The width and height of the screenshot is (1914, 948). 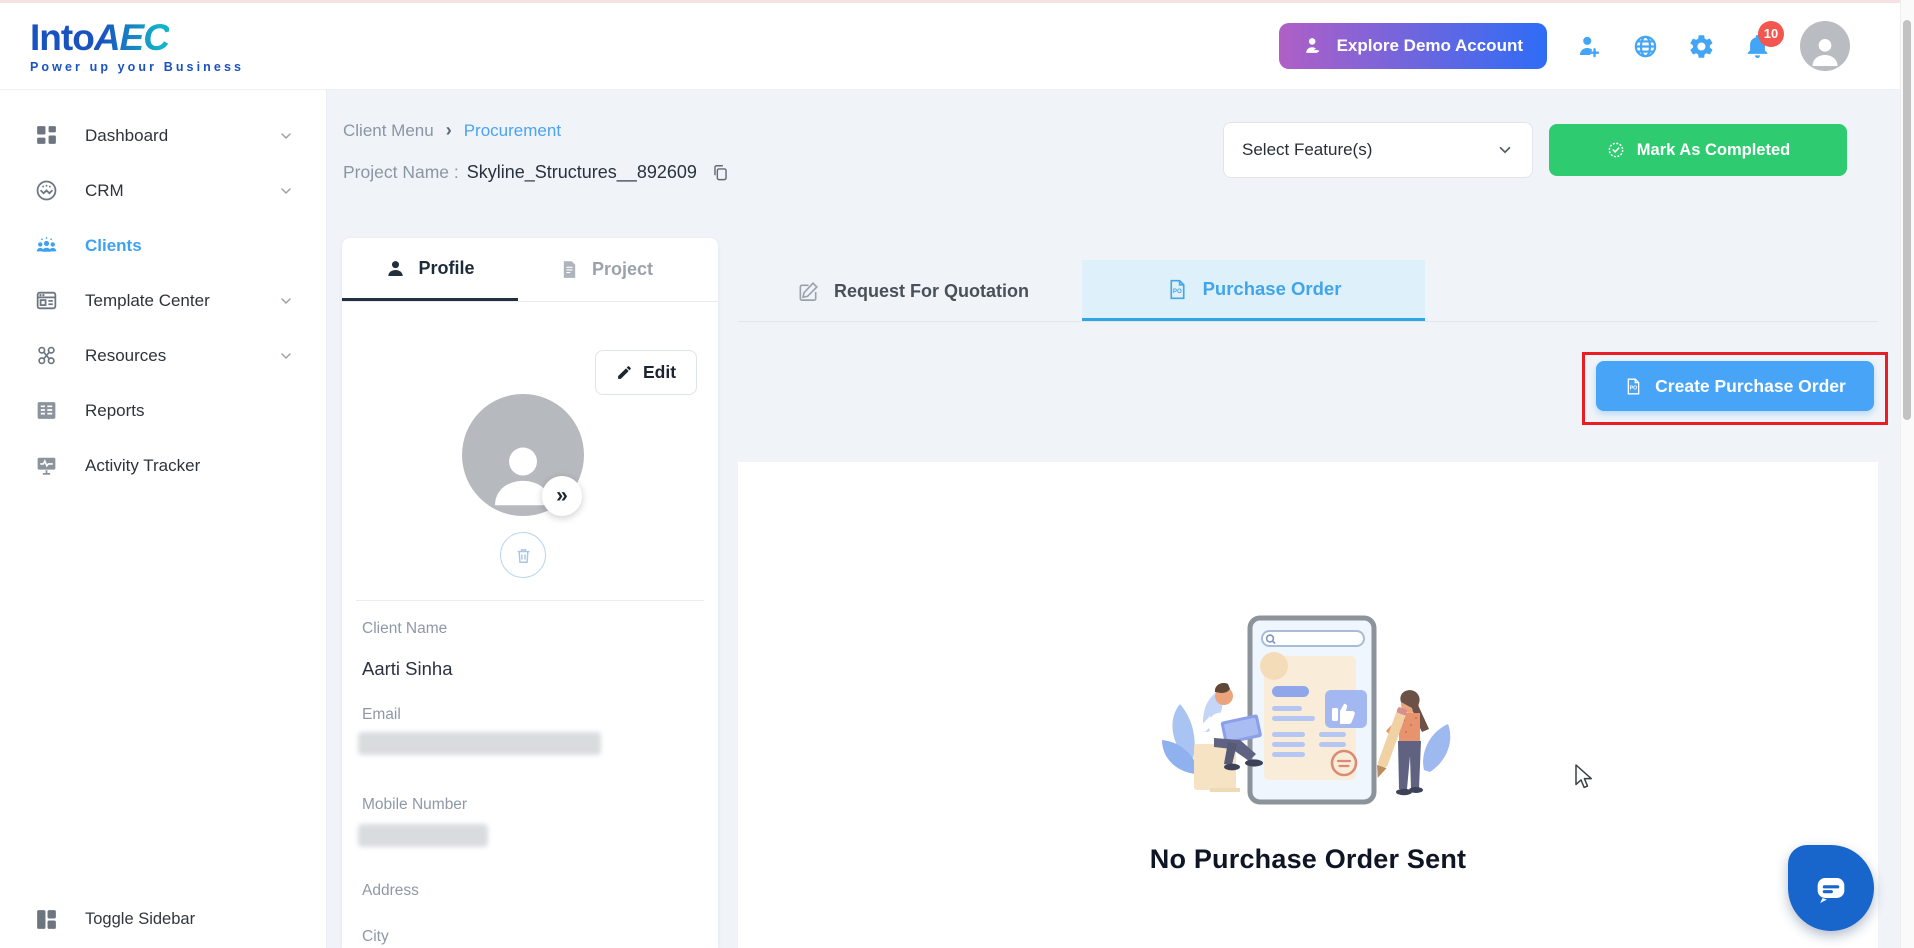 I want to click on mark-as-completed-label: Mark As Completed, so click(x=1713, y=149).